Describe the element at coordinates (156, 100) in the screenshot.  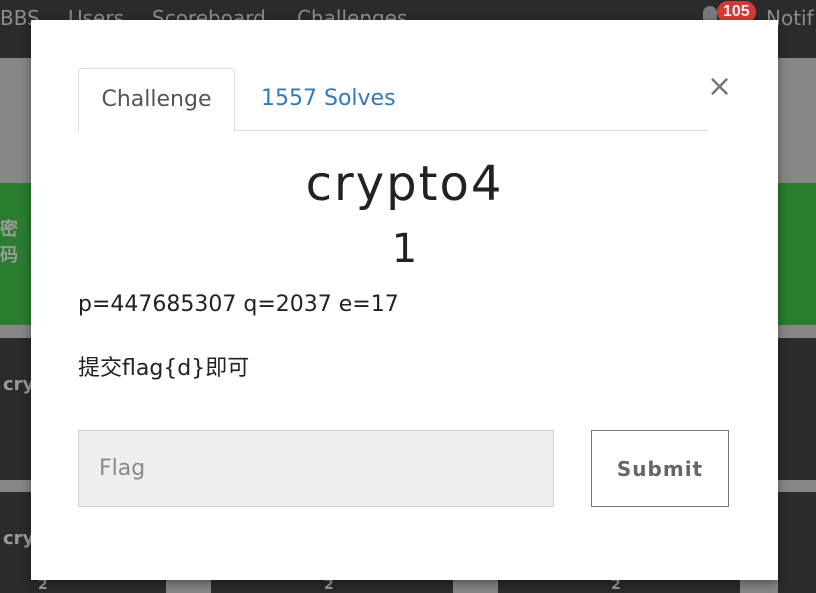
I see `tab-challenge: Challenge` at that location.